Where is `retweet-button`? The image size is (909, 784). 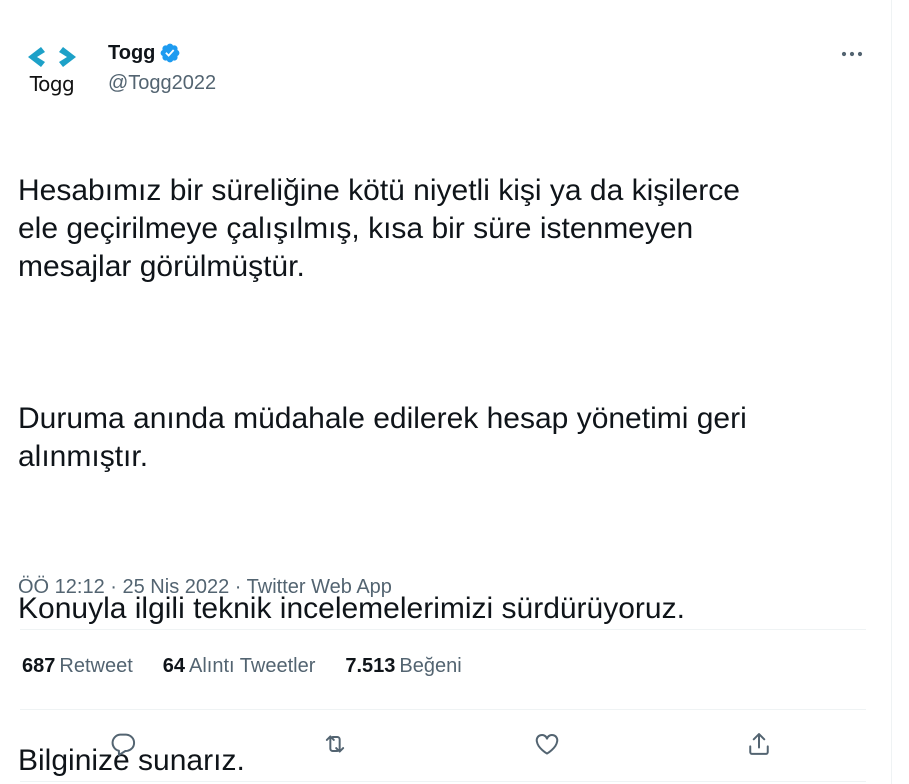 retweet-button is located at coordinates (335, 744).